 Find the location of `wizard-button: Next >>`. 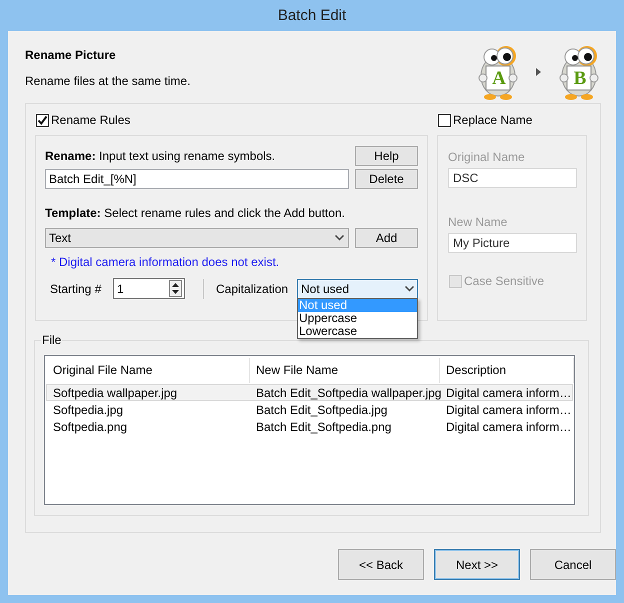

wizard-button: Next >> is located at coordinates (477, 564).